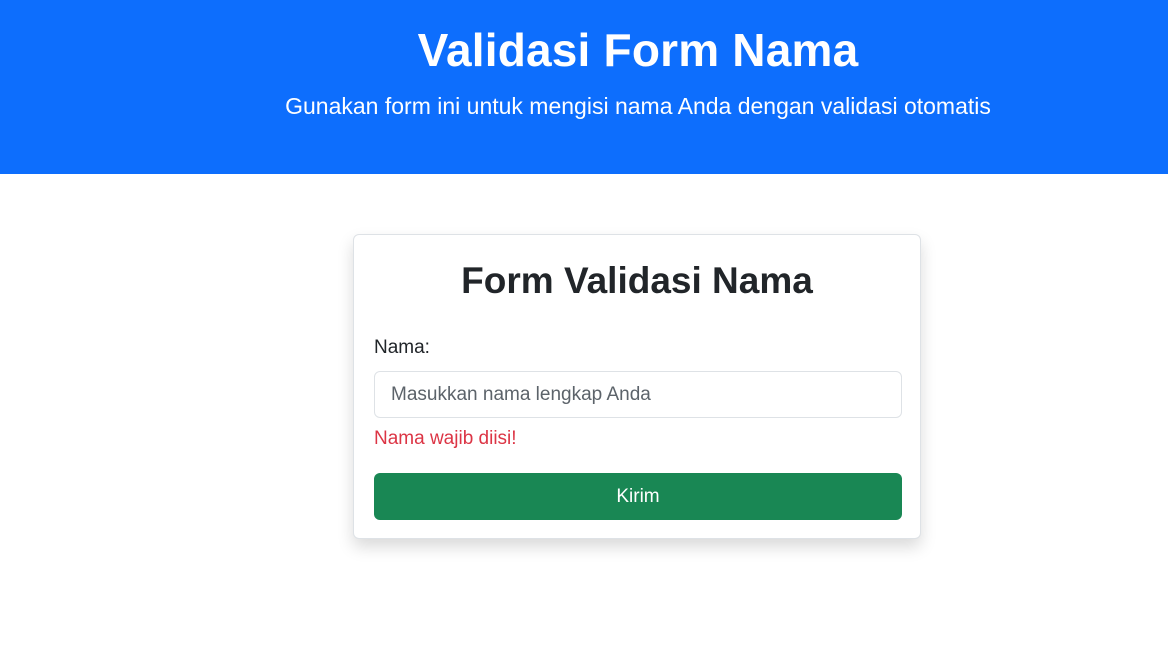  I want to click on submit-button: Kirim, so click(638, 496).